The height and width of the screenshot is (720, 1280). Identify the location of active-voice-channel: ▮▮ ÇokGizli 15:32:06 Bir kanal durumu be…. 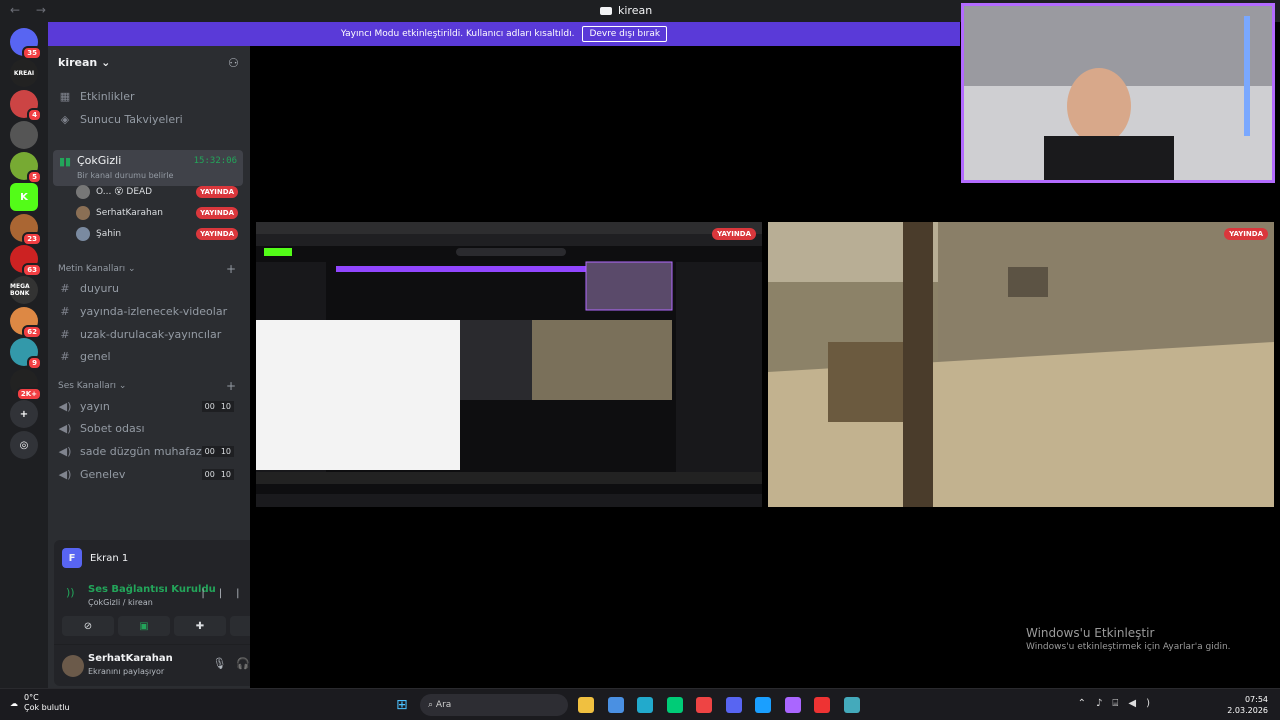
(148, 168).